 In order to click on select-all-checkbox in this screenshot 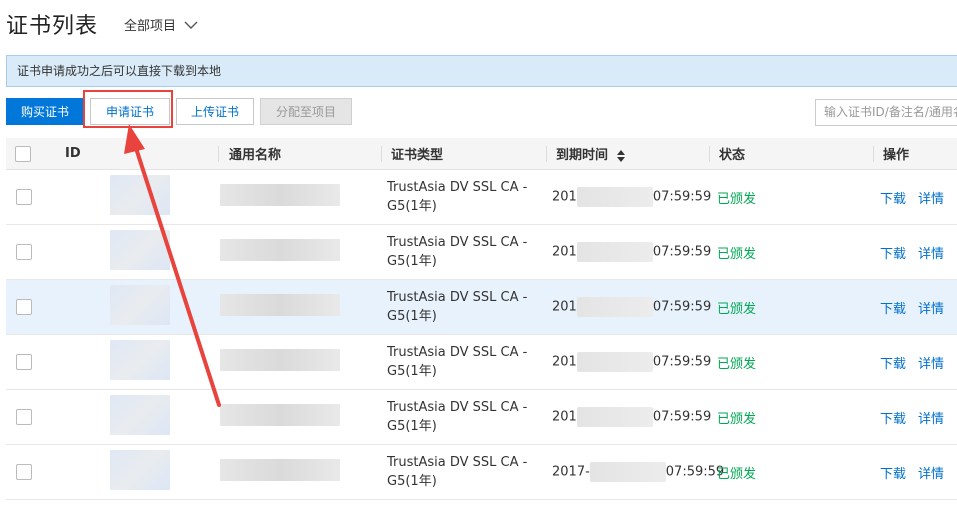, I will do `click(23, 153)`.